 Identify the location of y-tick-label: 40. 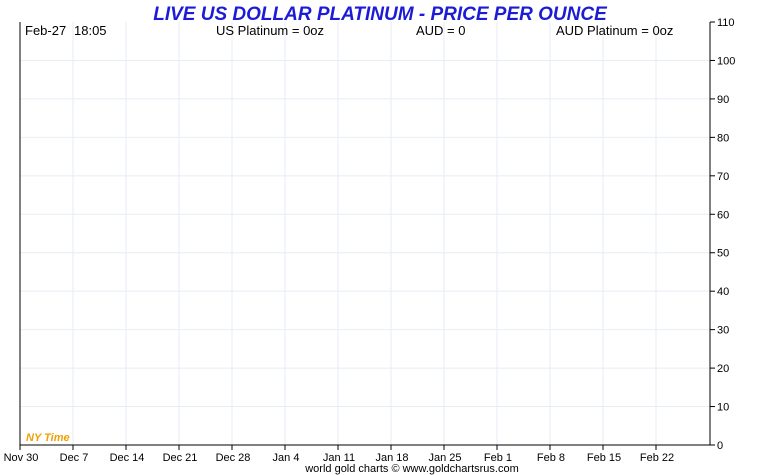
(723, 292).